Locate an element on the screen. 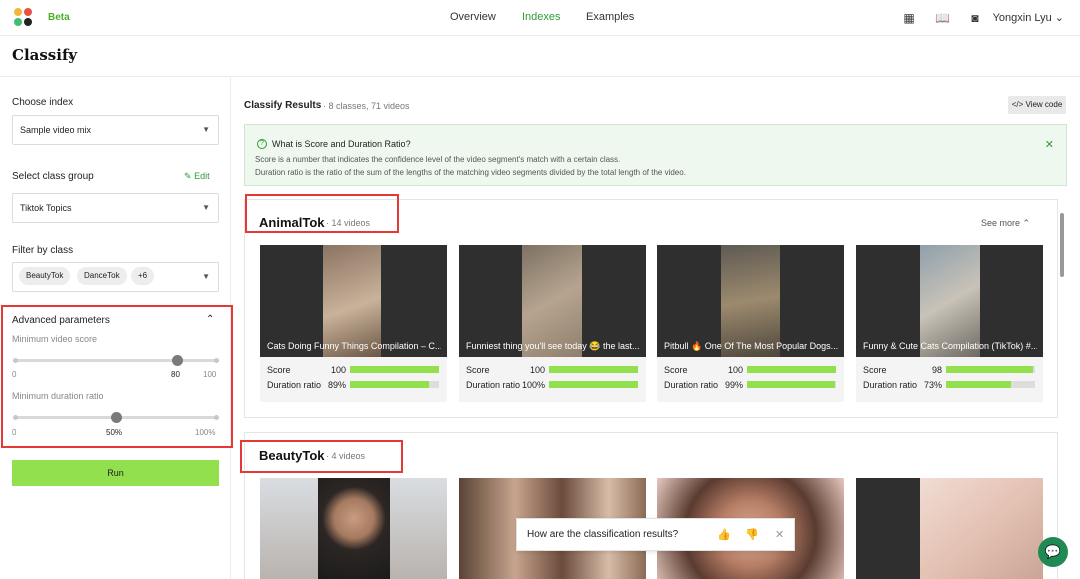 Image resolution: width=1080 pixels, height=579 pixels. results-title: Classify Results is located at coordinates (283, 105).